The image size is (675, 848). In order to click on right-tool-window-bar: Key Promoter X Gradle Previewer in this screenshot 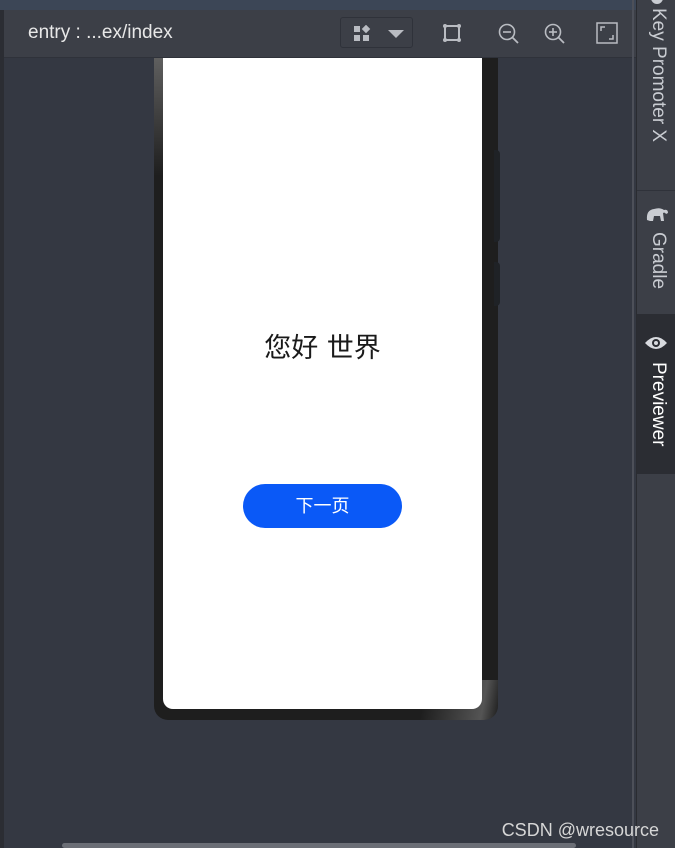, I will do `click(655, 424)`.